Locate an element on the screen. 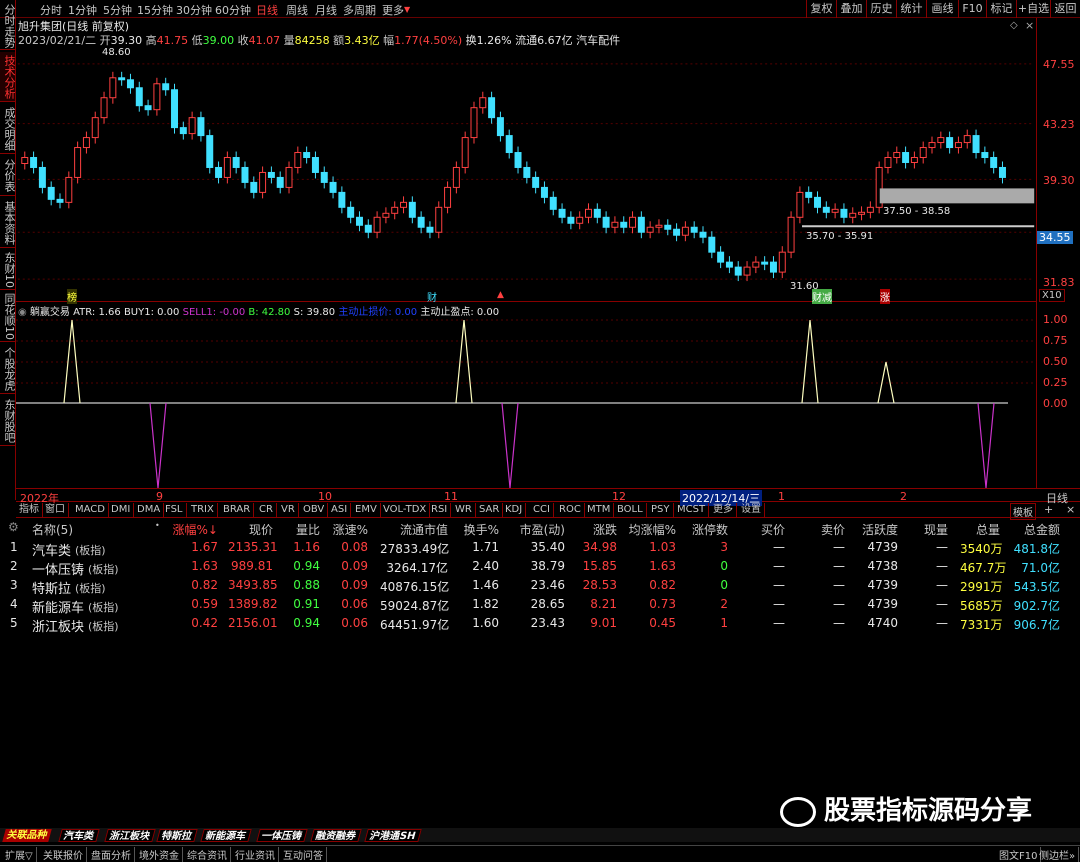 The width and height of the screenshot is (1080, 862). related-tab: 关联品种 is located at coordinates (27, 835).